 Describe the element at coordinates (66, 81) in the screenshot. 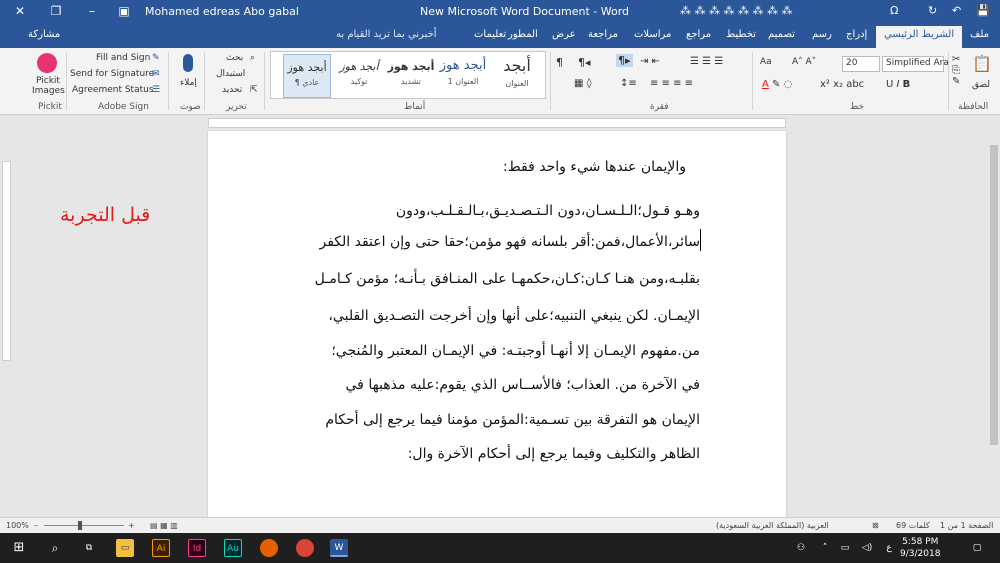

I see `group-separator` at that location.